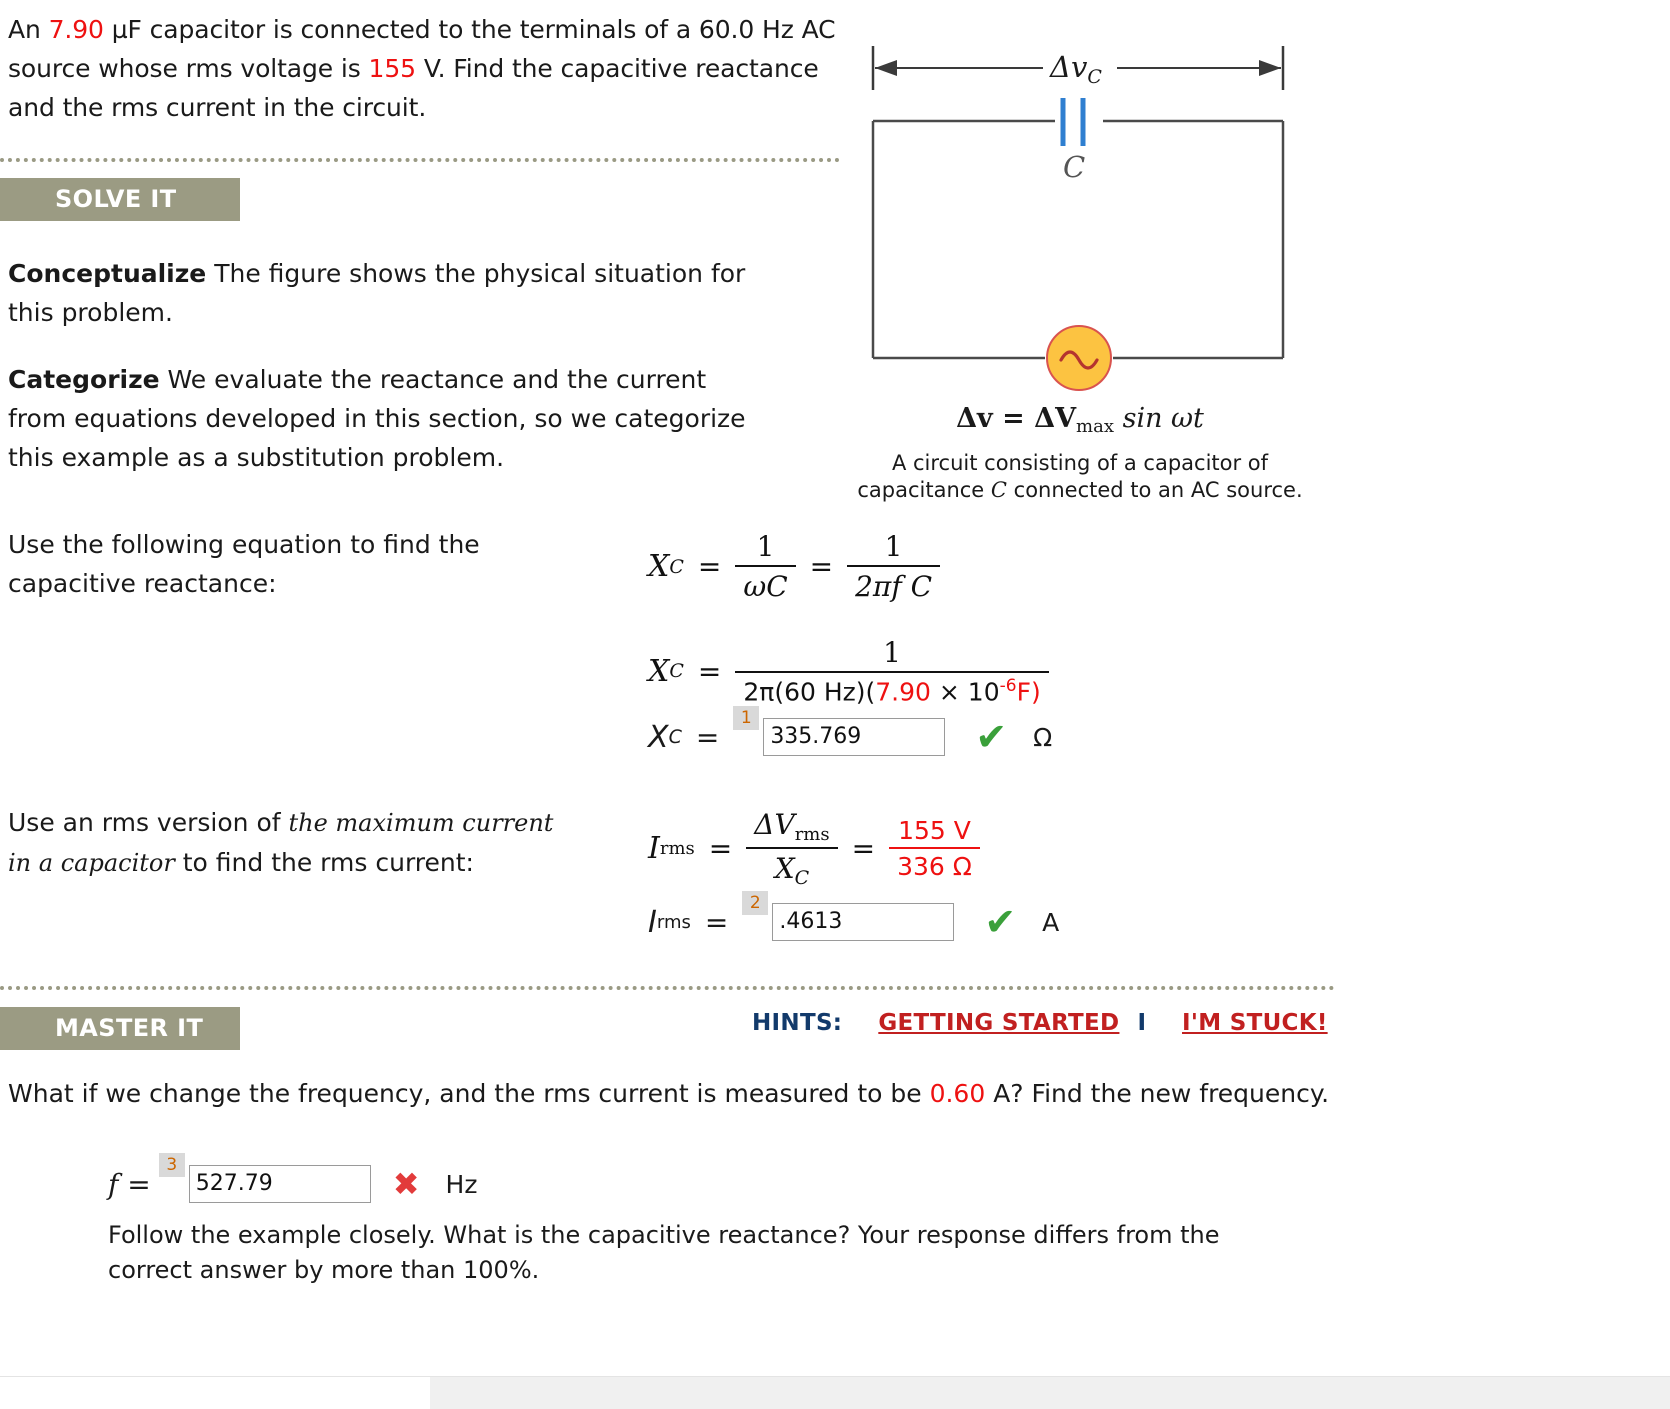  Describe the element at coordinates (84, 379) in the screenshot. I see `categorize-lead: Categorize` at that location.